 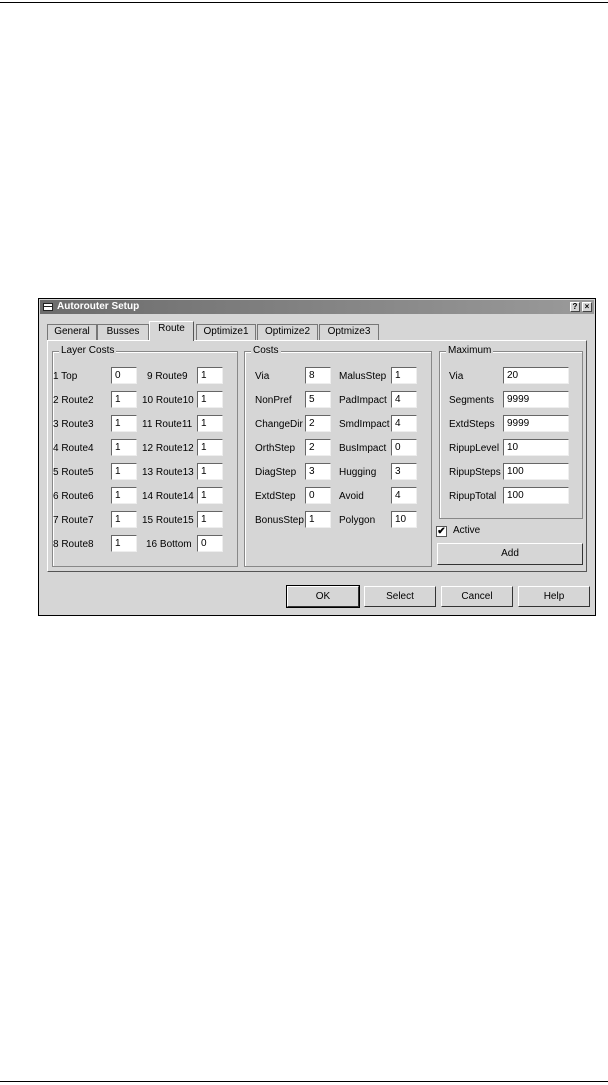 I want to click on layer-10-label: 10 Route10, so click(x=168, y=400).